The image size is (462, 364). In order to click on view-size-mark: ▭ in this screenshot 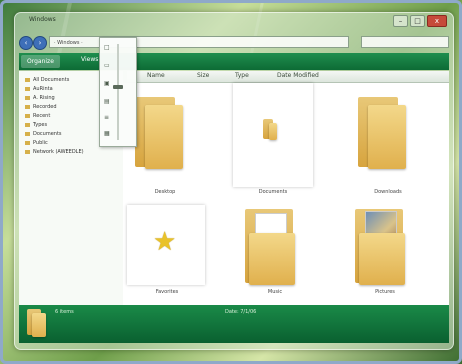, I will do `click(107, 65)`.